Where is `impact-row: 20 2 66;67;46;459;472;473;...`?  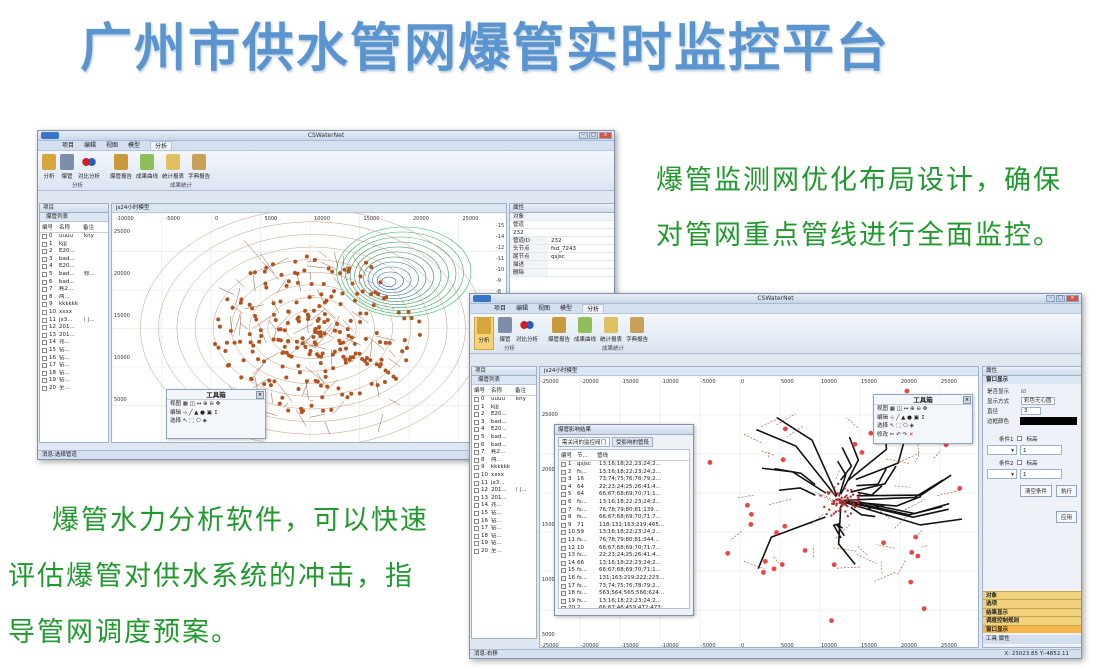 impact-row: 20 2 66;67;46;459;472;473;... is located at coordinates (624, 606).